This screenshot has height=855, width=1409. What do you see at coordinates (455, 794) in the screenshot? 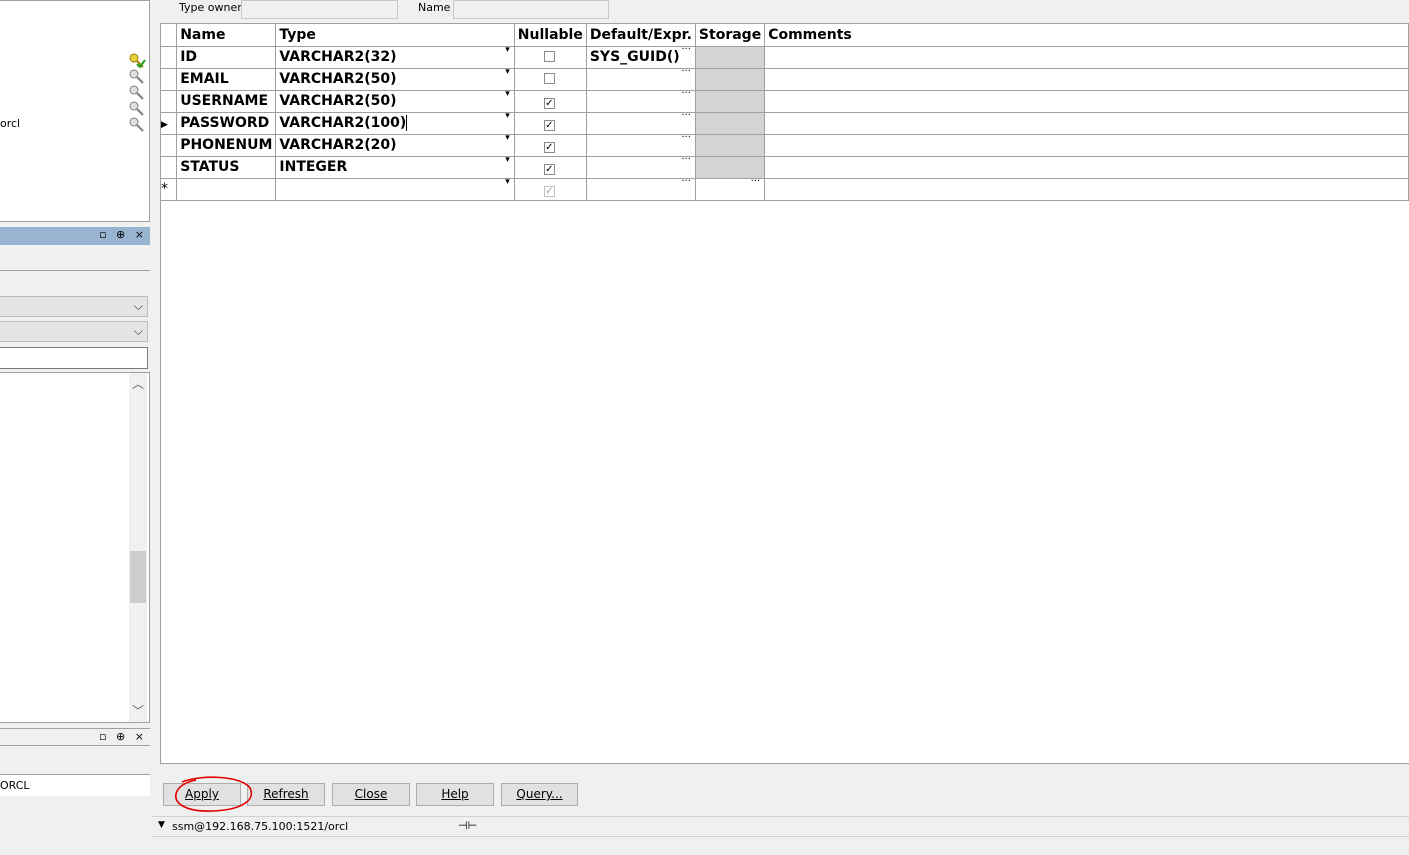
I see `help-button: Help` at bounding box center [455, 794].